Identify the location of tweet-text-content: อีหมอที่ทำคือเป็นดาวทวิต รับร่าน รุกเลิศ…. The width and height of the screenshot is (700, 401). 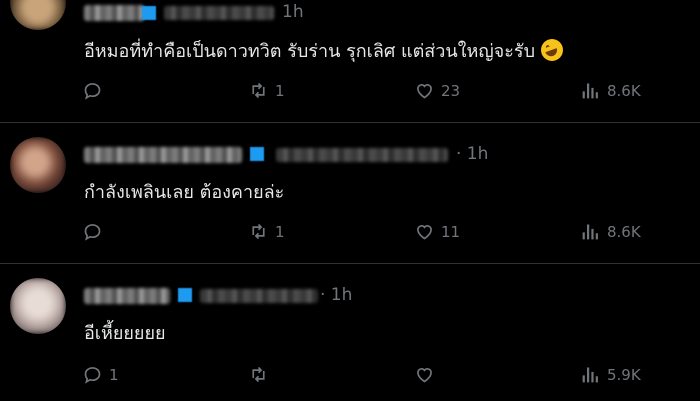
(309, 51).